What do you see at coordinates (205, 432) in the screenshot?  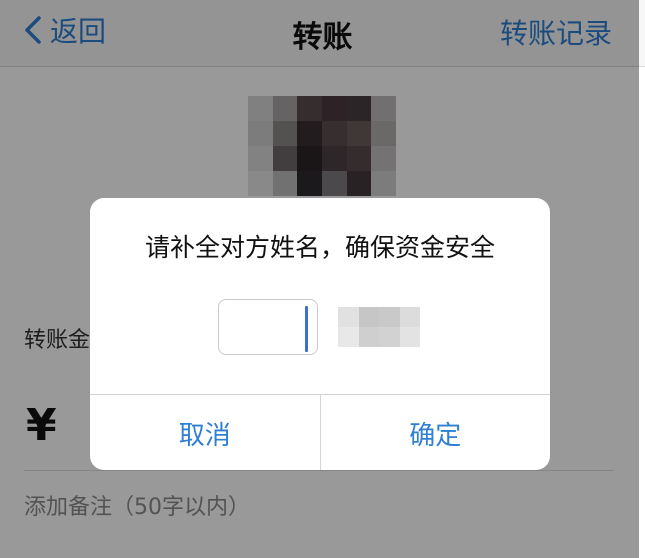 I see `cancel-button: 取消` at bounding box center [205, 432].